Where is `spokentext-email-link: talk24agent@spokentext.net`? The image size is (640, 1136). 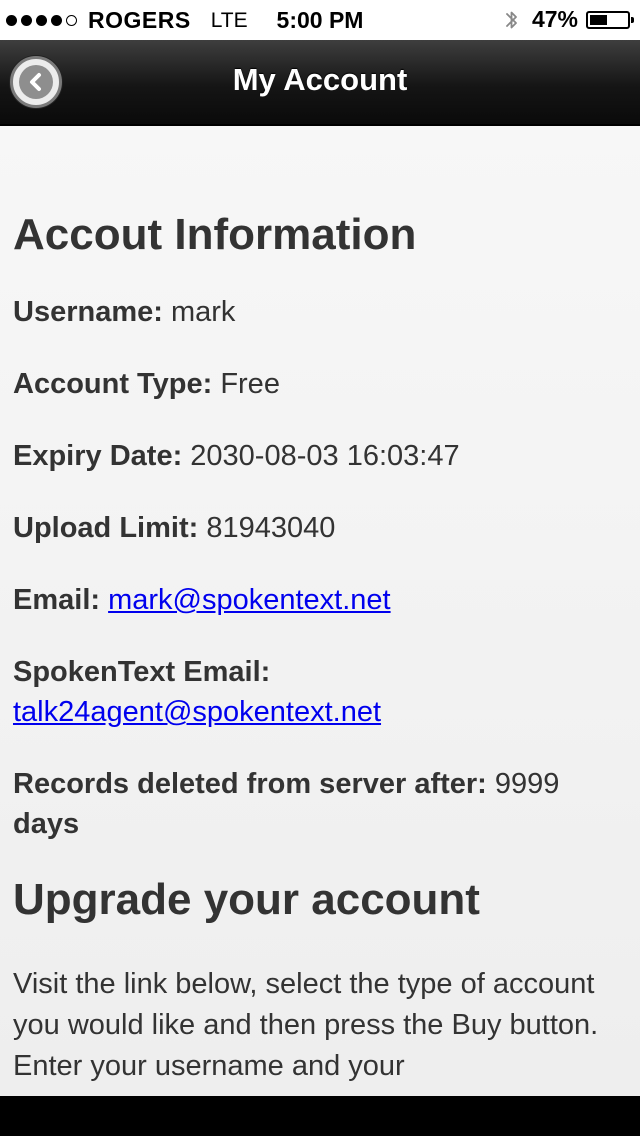
spokentext-email-link: talk24agent@spokentext.net is located at coordinates (197, 712).